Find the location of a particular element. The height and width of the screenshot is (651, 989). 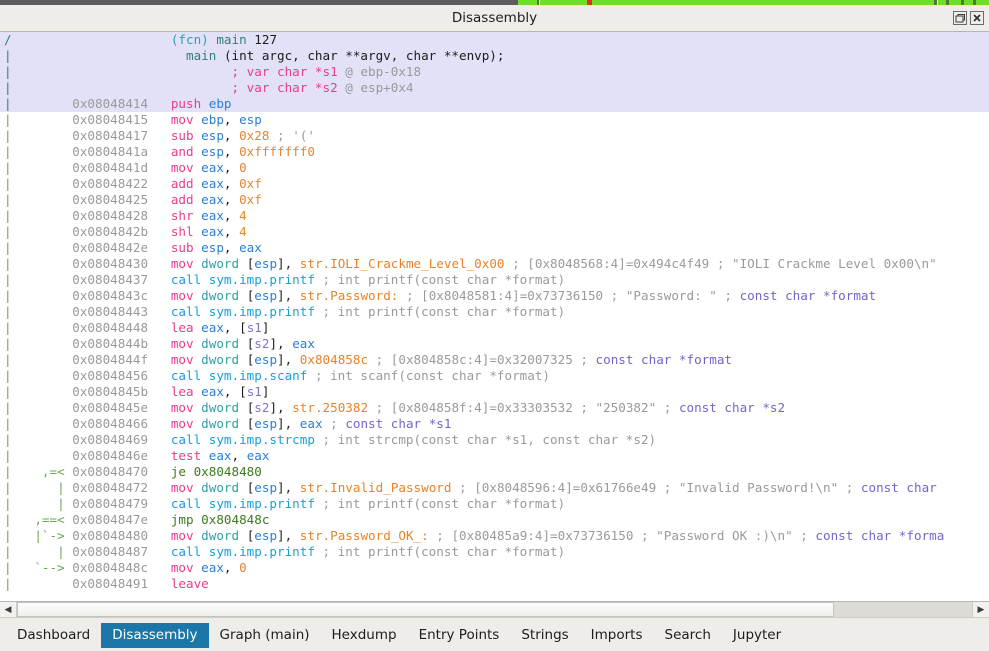

disassembly-line: | 0x08048491 leave is located at coordinates (494, 584).